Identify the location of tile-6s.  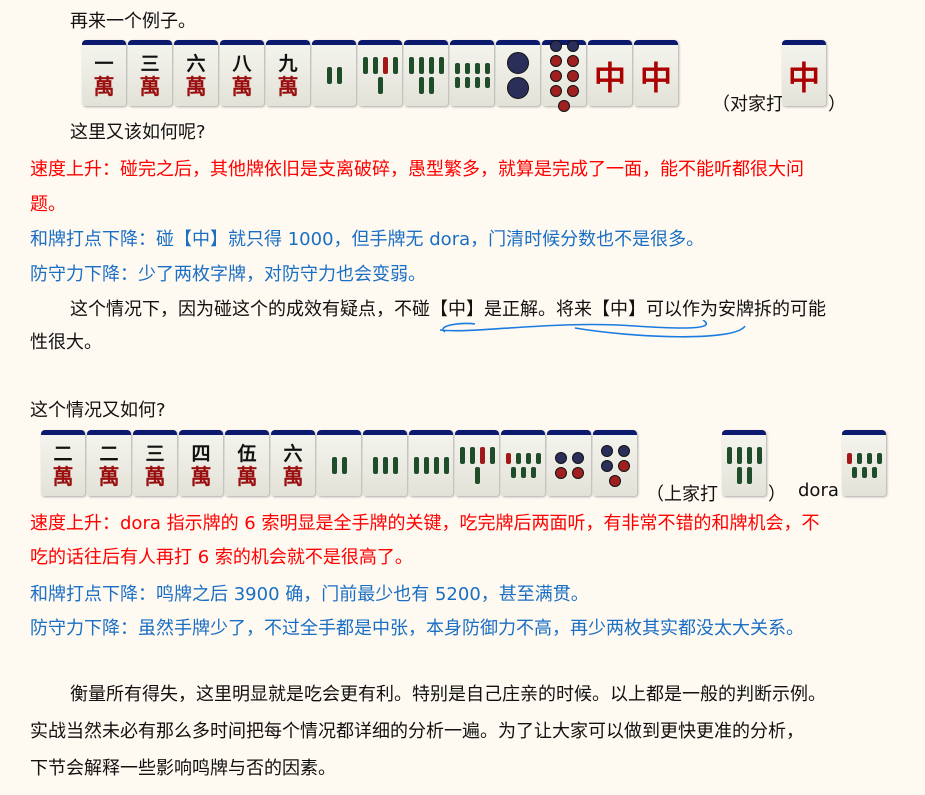
(744, 463).